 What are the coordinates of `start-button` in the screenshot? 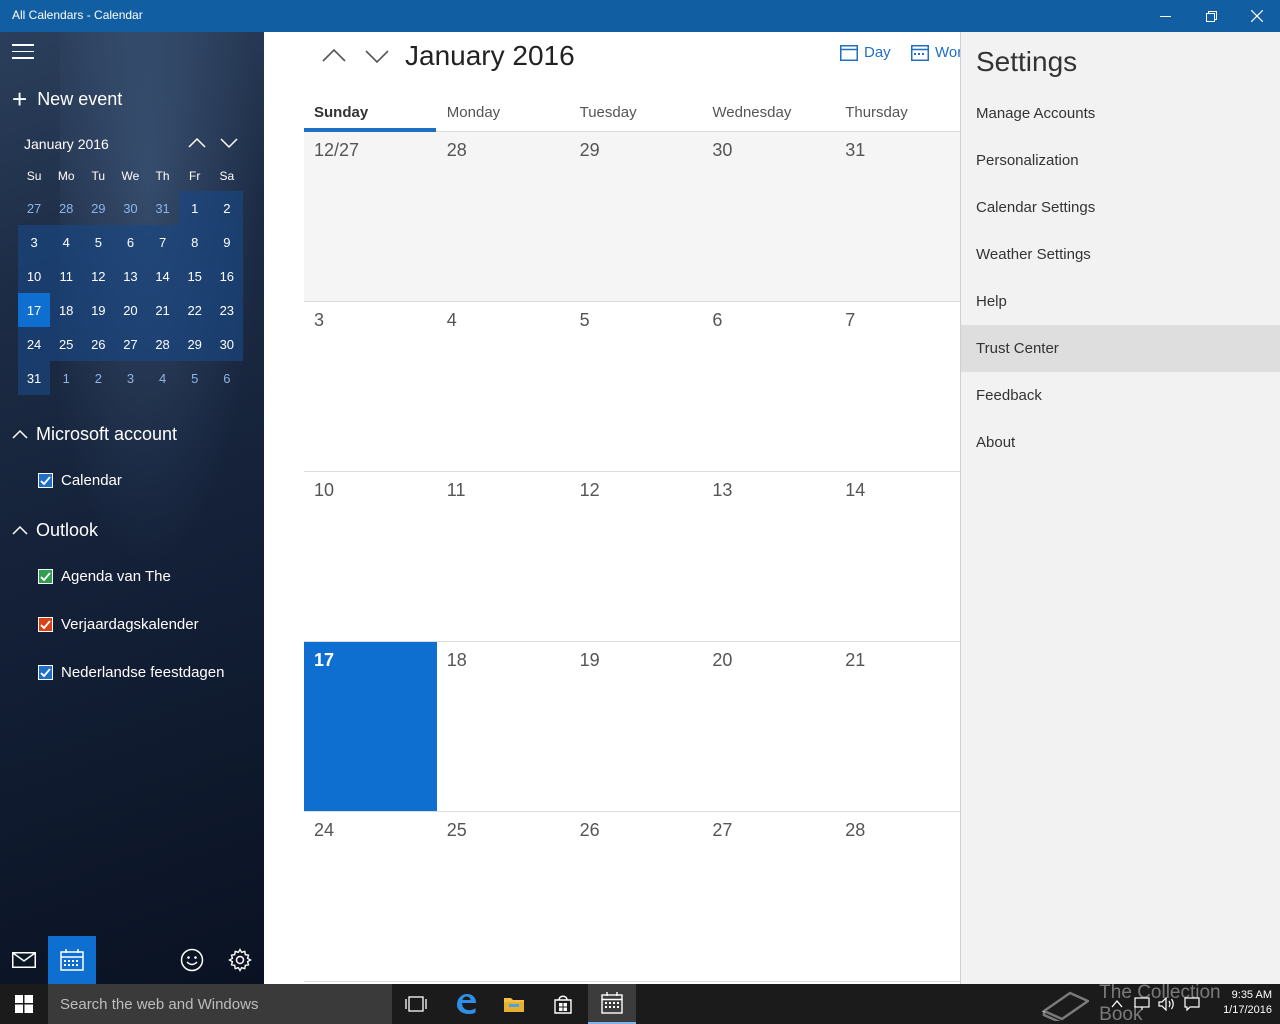 It's located at (24, 1004).